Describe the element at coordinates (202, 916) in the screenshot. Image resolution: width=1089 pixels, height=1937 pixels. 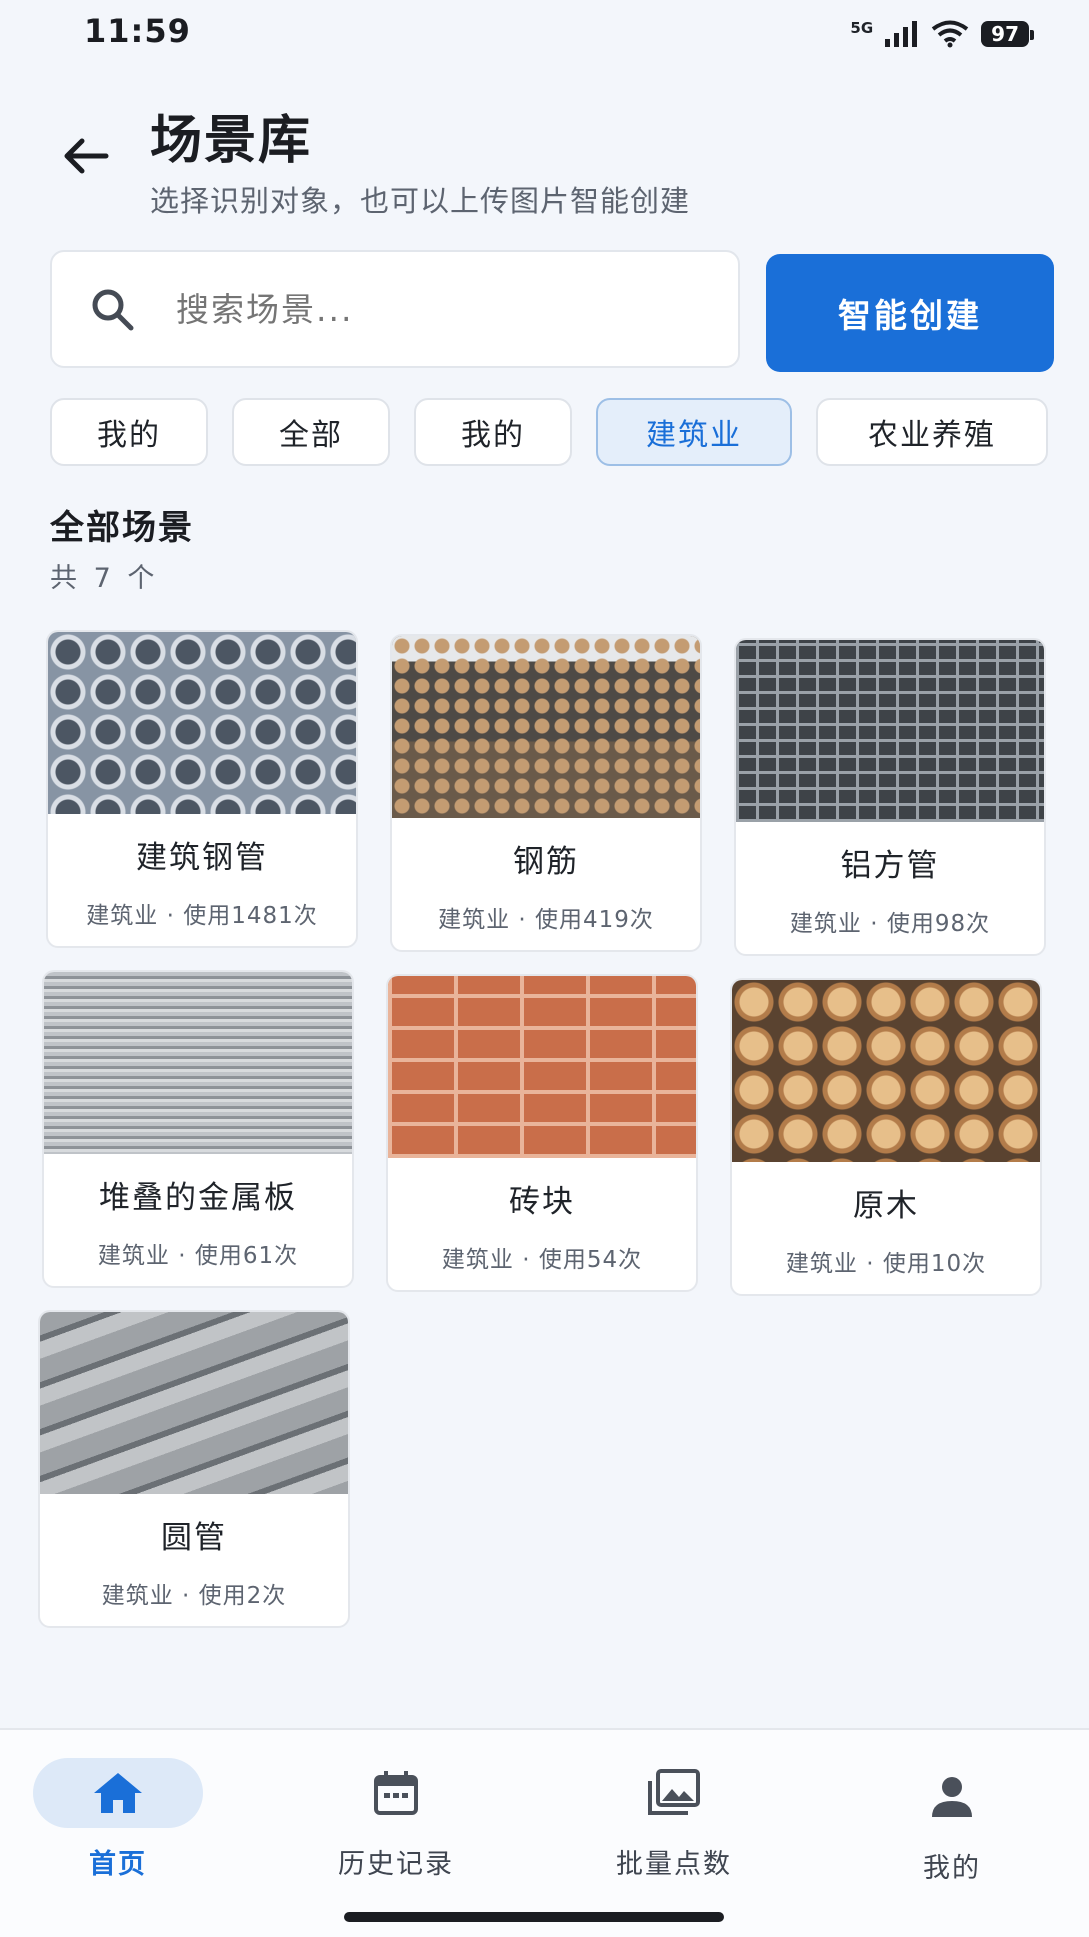
I see `scene-meta: 建筑业 · 使用1481次` at that location.